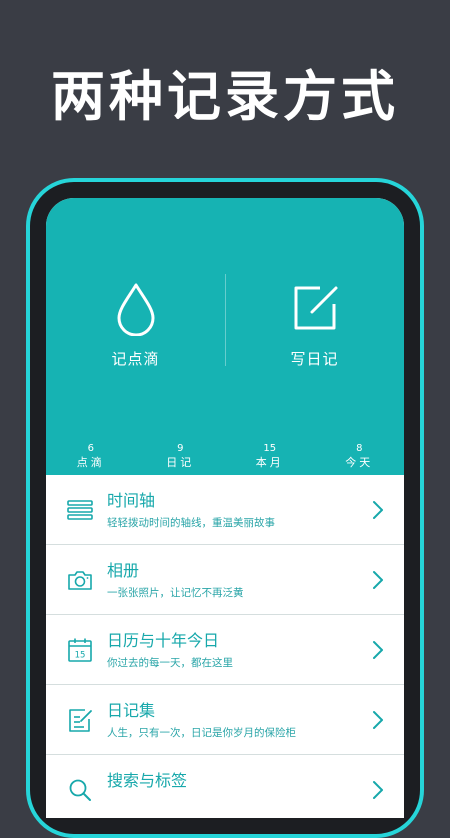 The image size is (450, 838). I want to click on list-item-timeline: 时间轴 轻轻拨动时间的轴线，重温美丽故事, so click(225, 510).